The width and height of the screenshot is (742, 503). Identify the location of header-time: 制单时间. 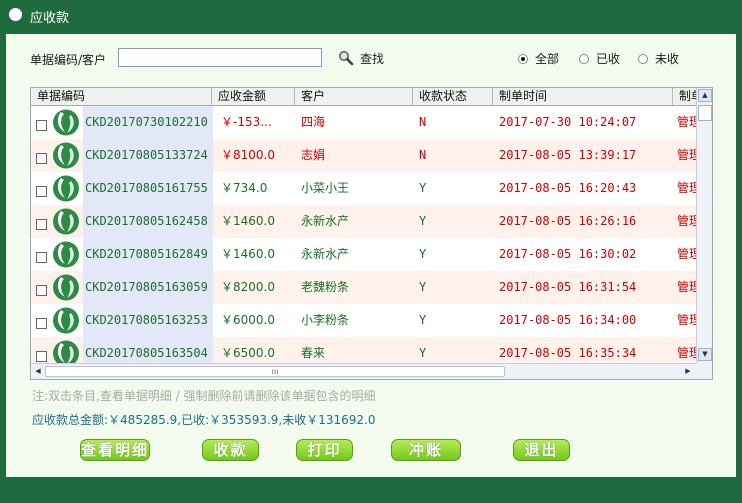
(583, 96).